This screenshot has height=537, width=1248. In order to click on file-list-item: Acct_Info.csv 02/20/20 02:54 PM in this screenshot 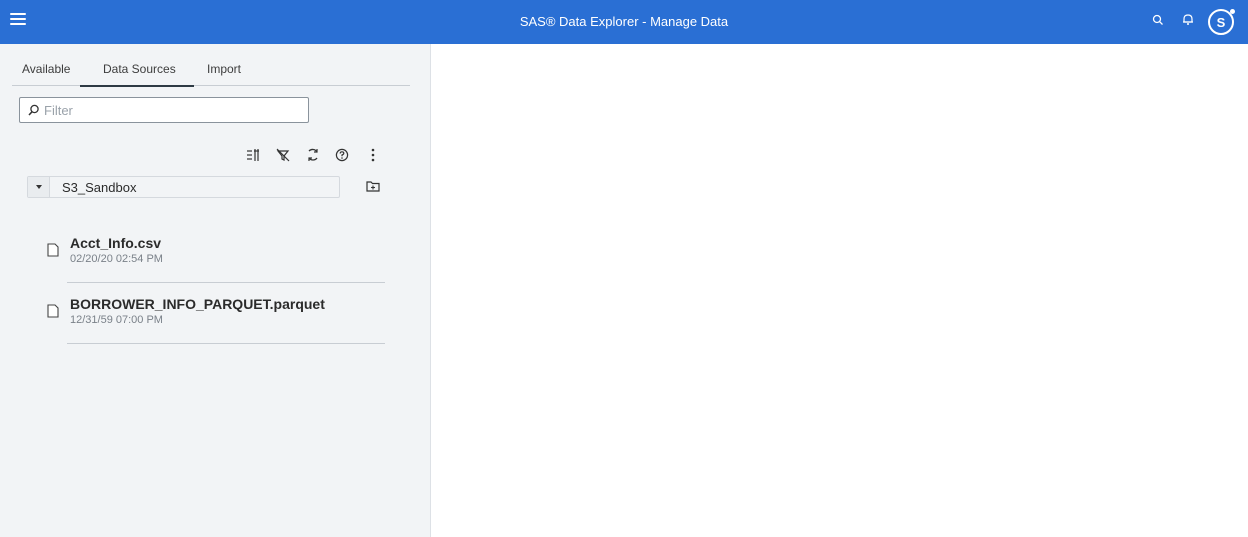, I will do `click(217, 260)`.